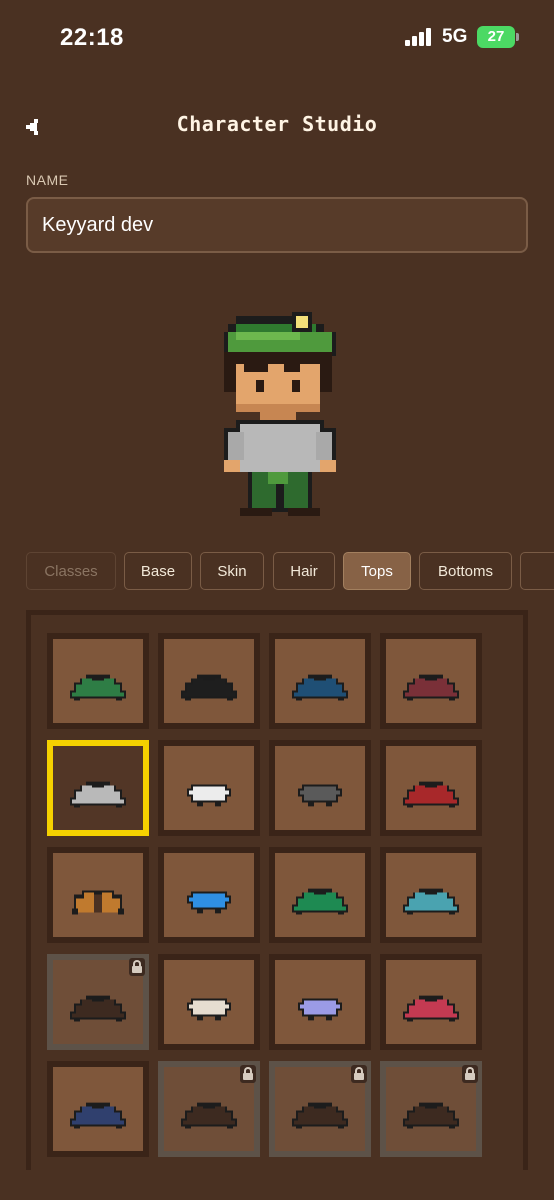 The width and height of the screenshot is (554, 1200). Describe the element at coordinates (232, 571) in the screenshot. I see `tab-skin: Skin` at that location.